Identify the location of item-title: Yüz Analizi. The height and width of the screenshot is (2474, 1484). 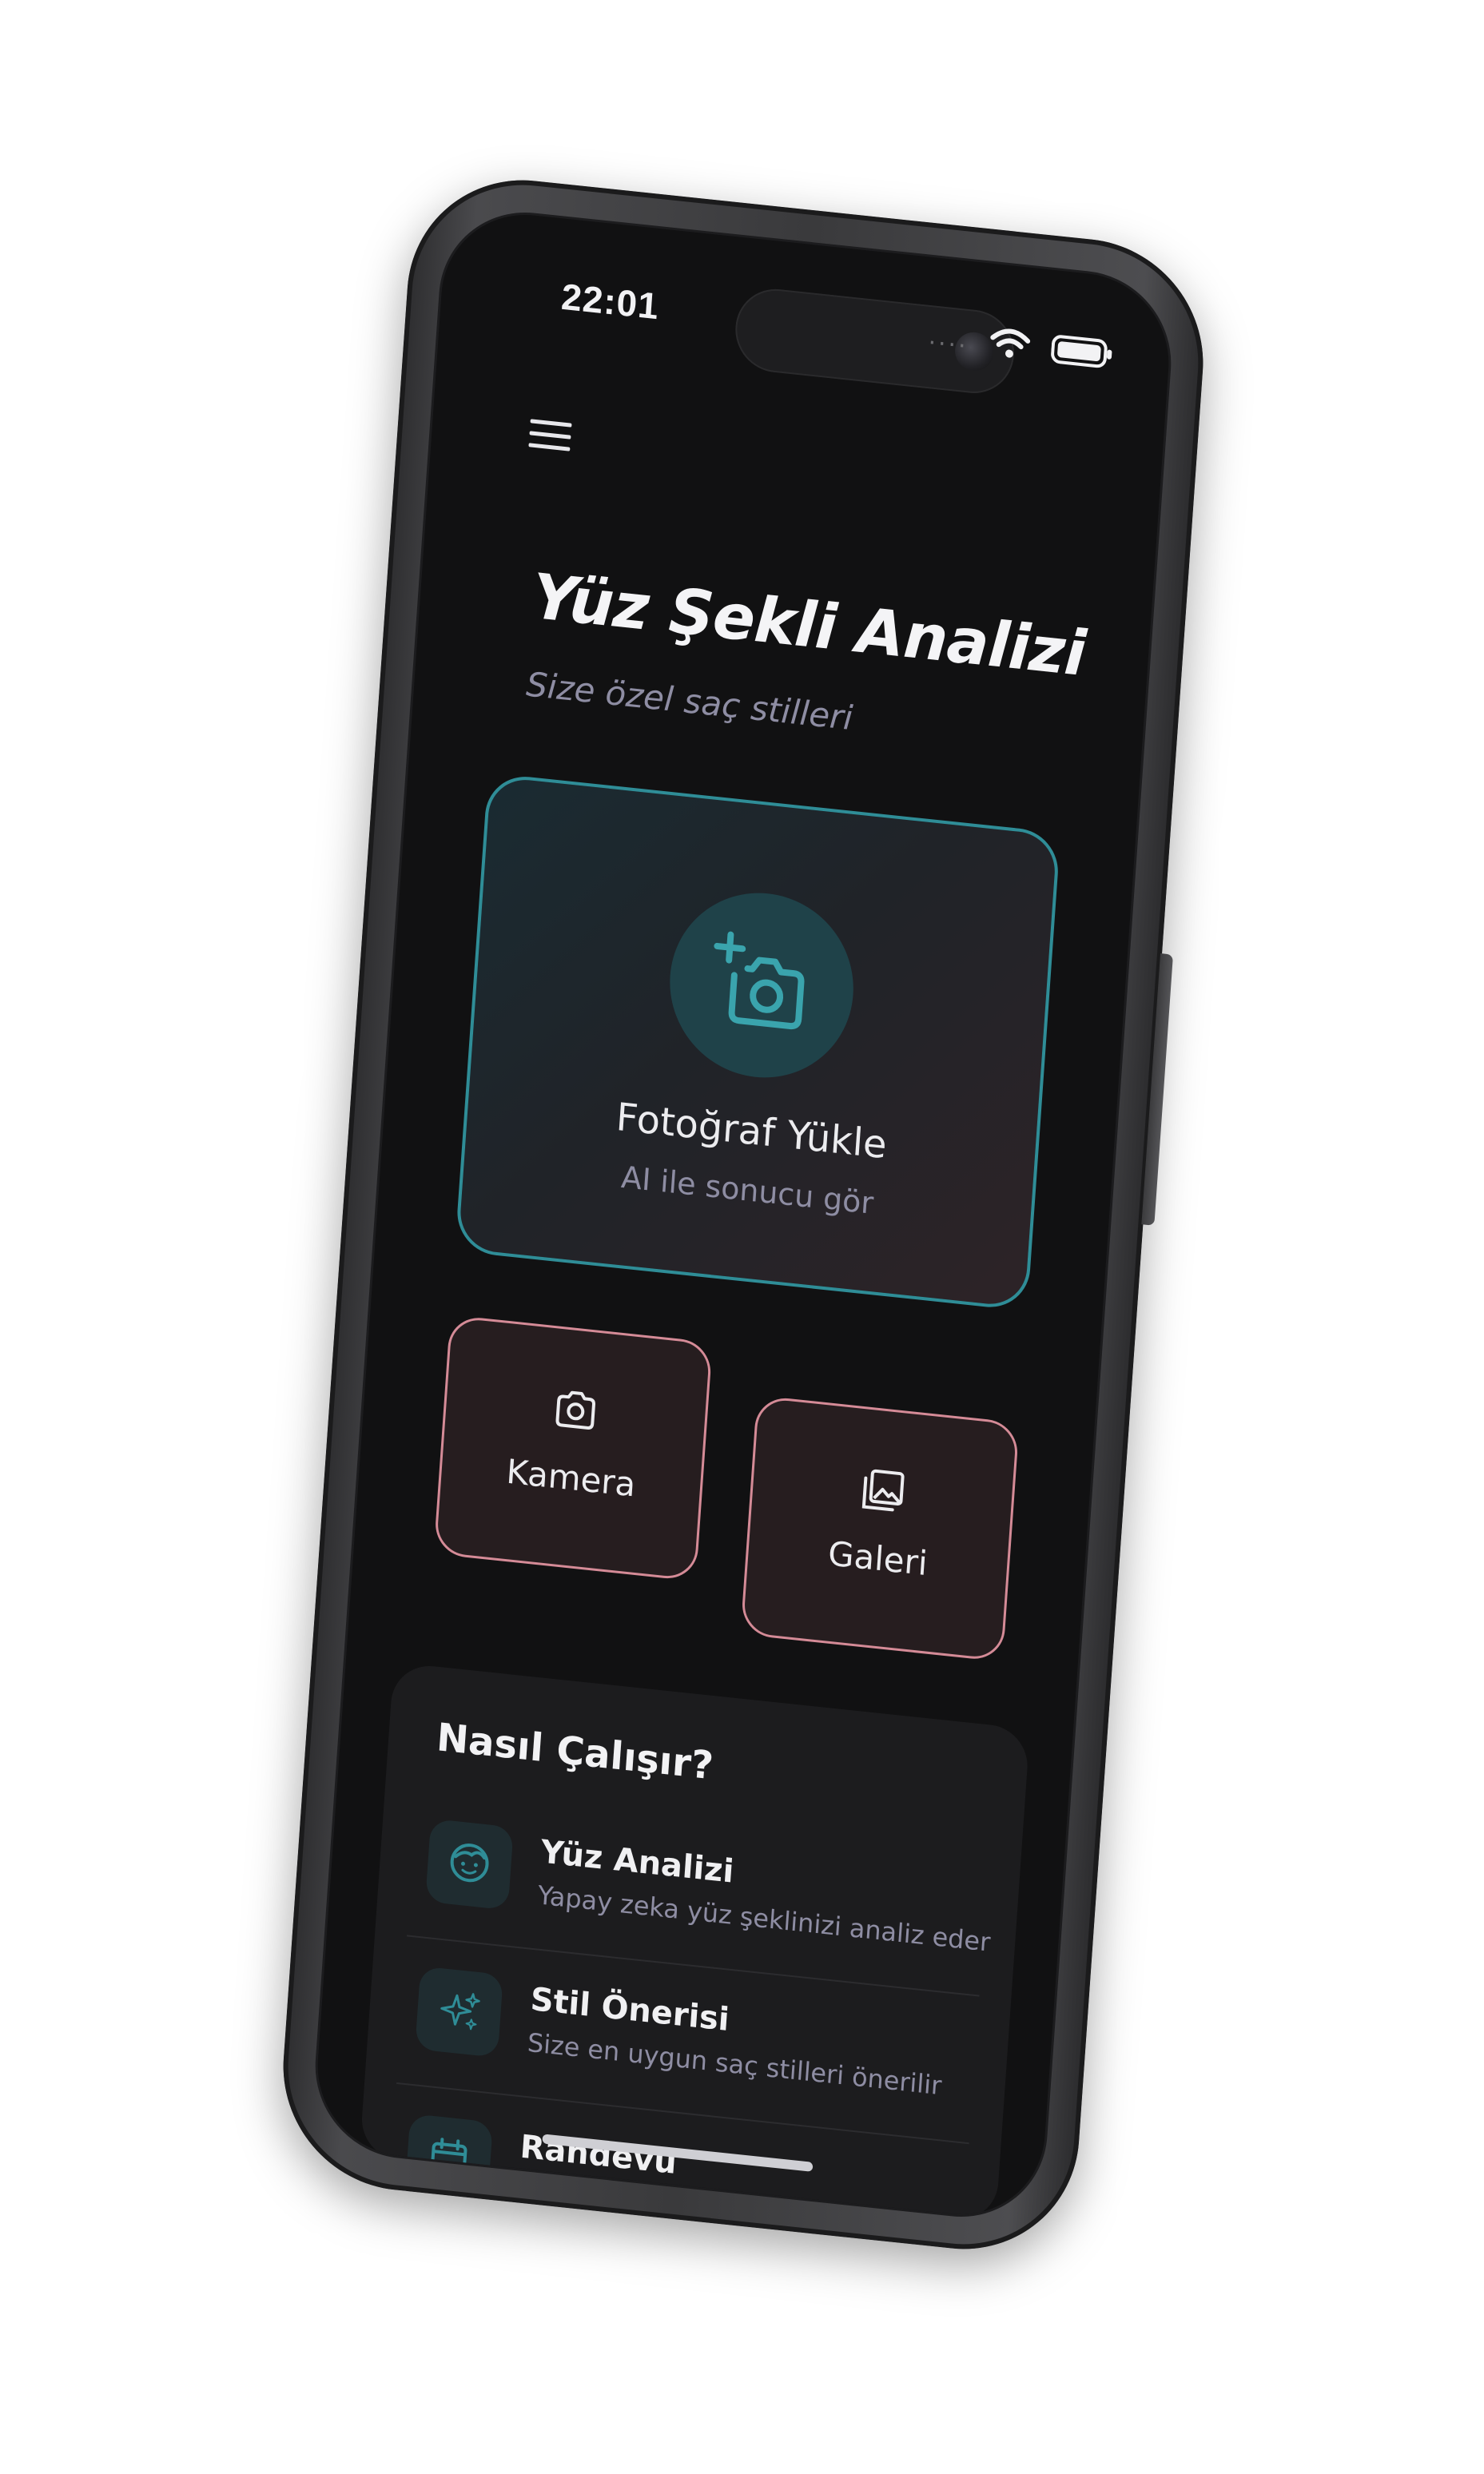
(637, 1862).